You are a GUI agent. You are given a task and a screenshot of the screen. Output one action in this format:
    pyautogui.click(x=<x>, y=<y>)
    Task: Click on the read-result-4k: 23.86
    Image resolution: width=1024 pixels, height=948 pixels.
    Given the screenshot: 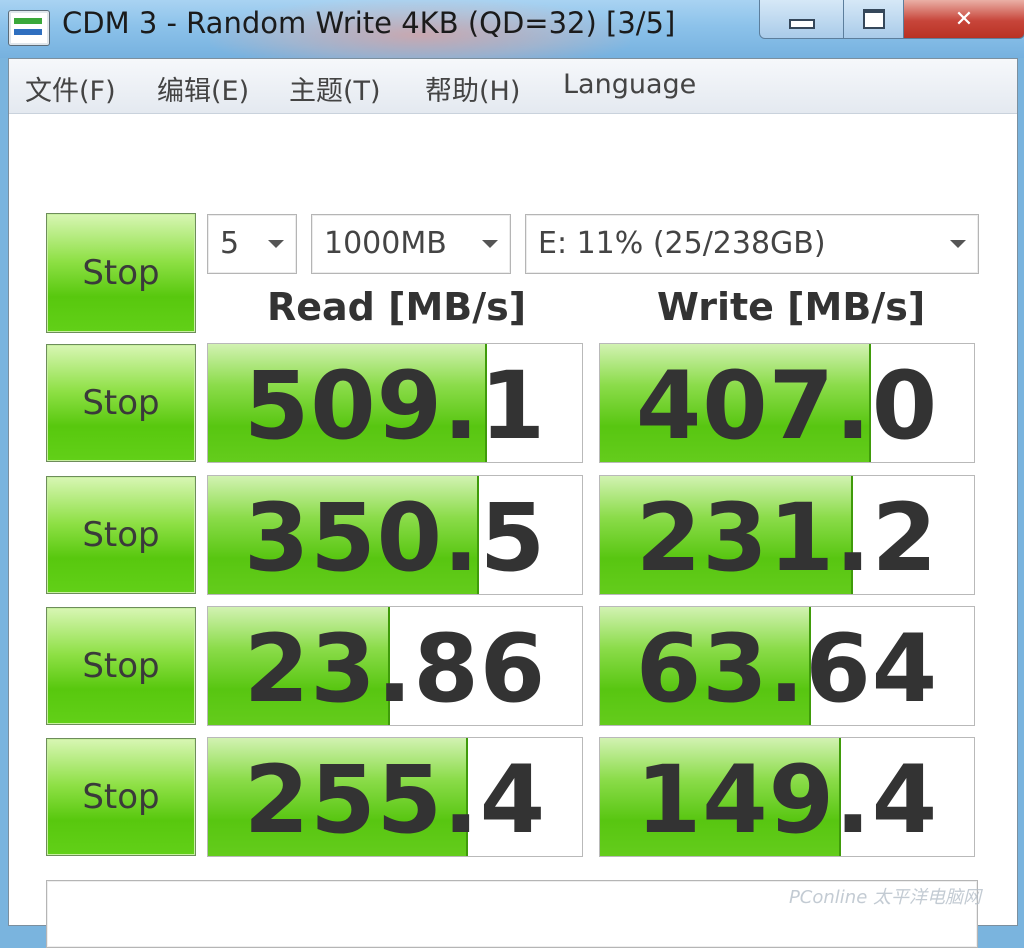 What is the action you would take?
    pyautogui.click(x=395, y=666)
    